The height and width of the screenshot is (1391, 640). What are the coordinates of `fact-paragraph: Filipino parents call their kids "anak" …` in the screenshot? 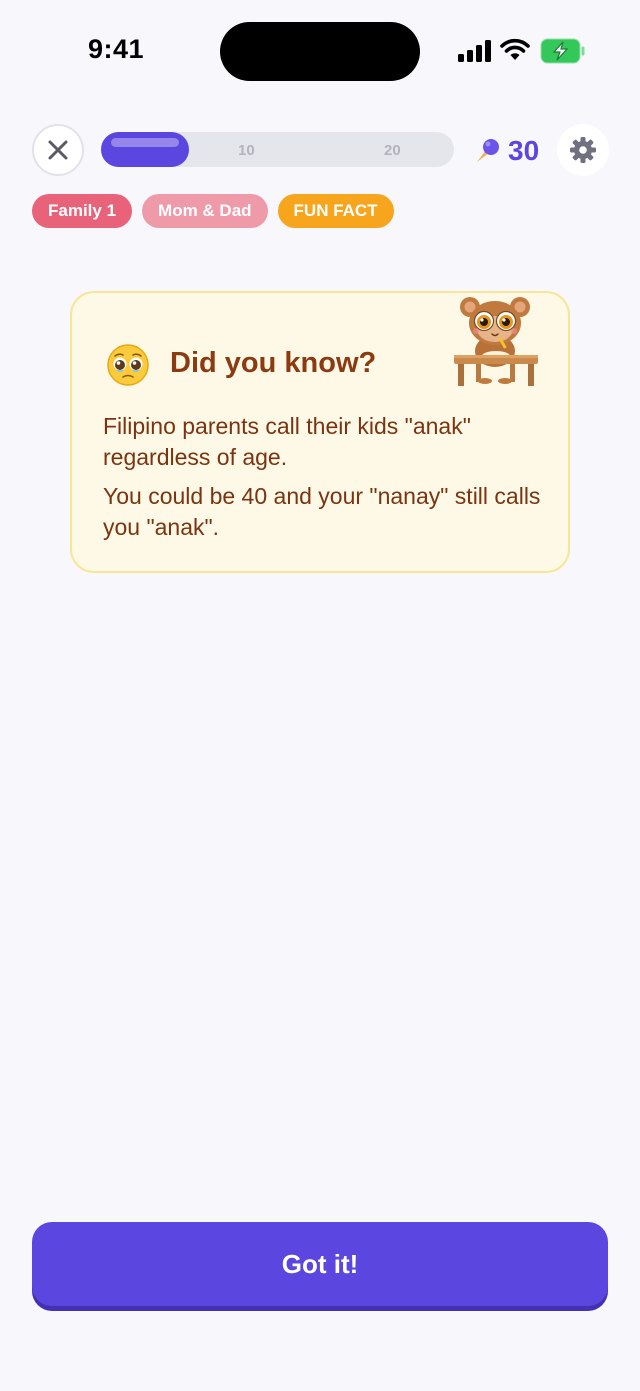 It's located at (287, 441).